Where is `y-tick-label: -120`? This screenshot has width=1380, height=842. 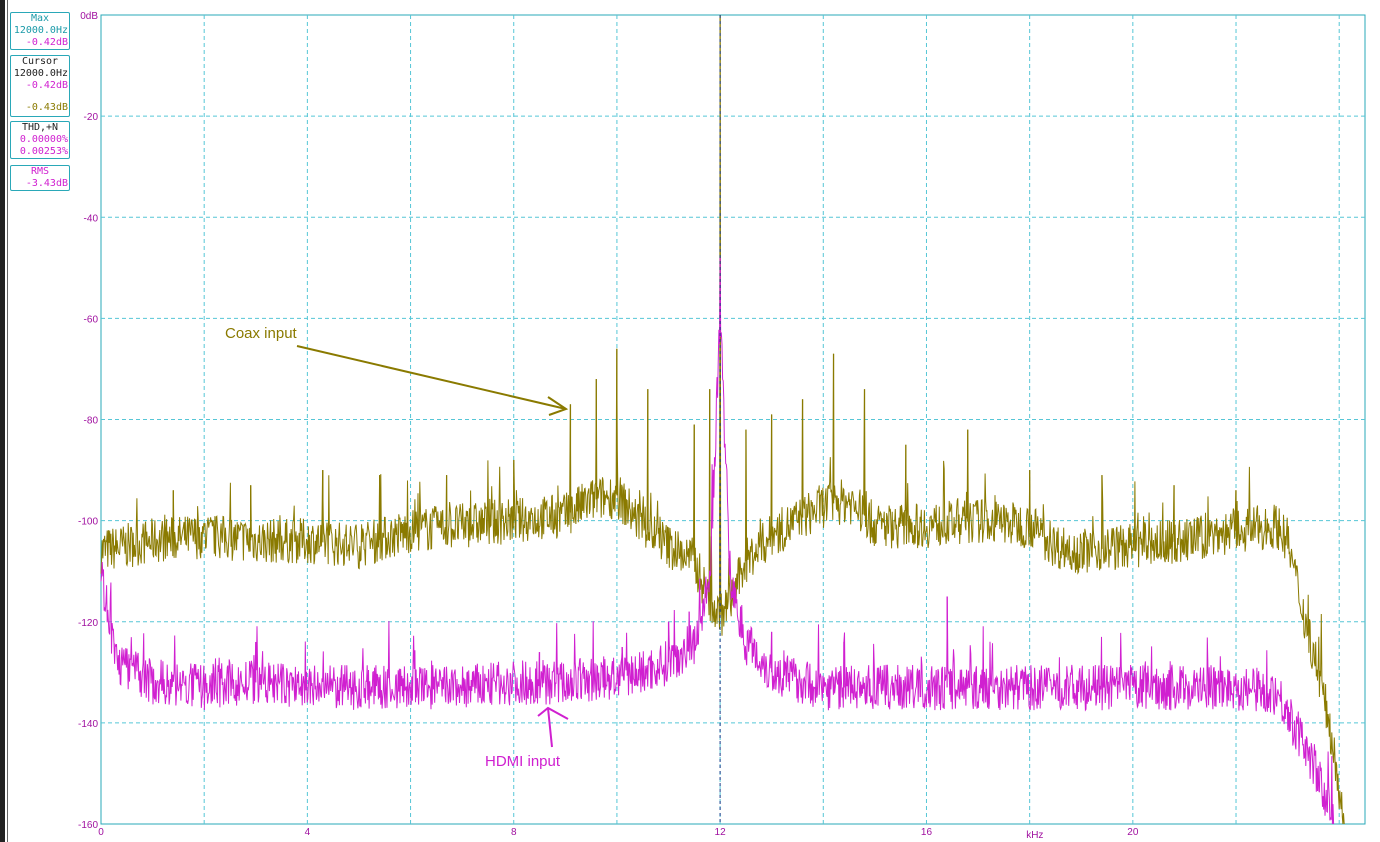
y-tick-label: -120 is located at coordinates (88, 623).